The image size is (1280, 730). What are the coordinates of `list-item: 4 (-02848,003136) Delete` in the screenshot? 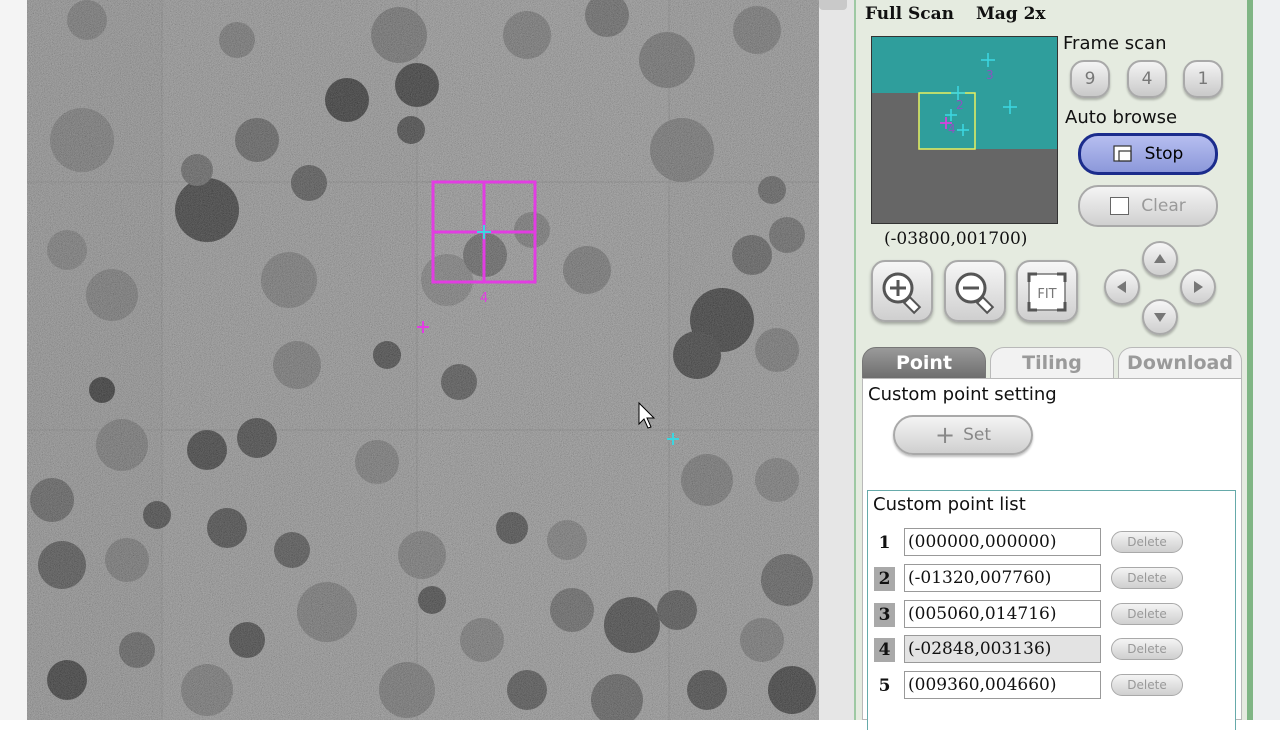 It's located at (1052, 650).